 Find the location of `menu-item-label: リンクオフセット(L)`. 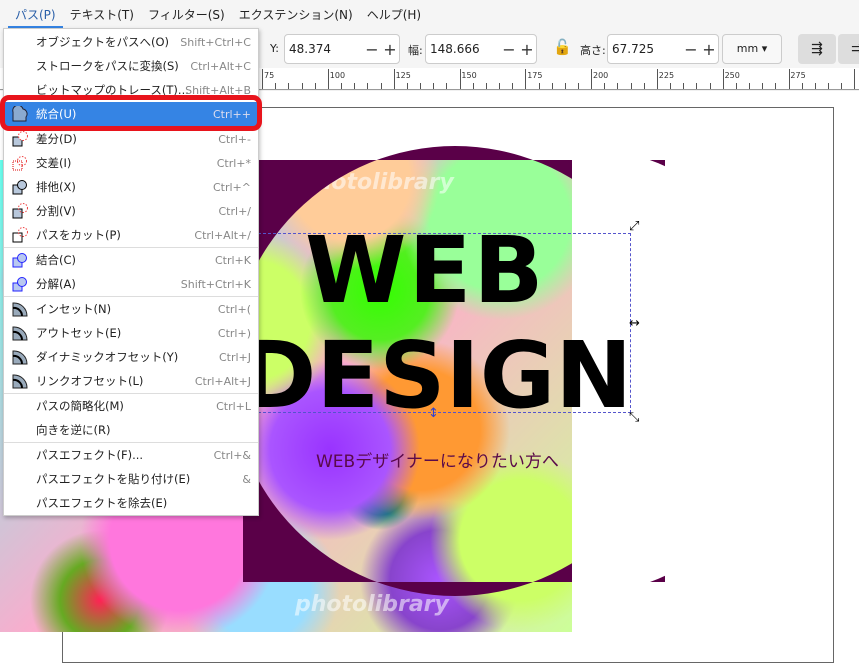

menu-item-label: リンクオフセット(L) is located at coordinates (90, 381).